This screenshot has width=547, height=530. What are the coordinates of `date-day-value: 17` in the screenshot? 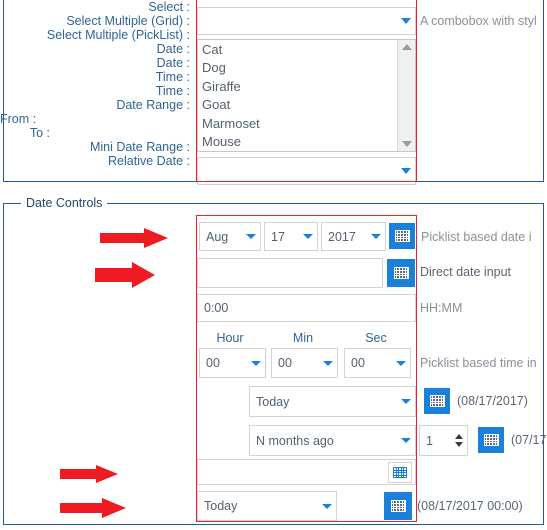 It's located at (278, 236).